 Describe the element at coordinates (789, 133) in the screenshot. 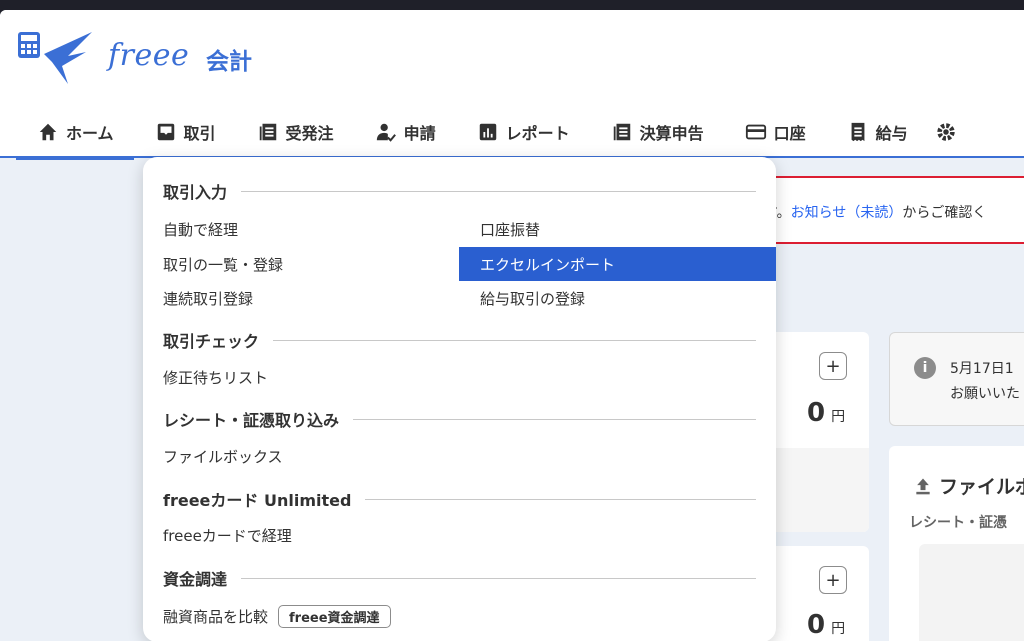

I see `nav-accounts-label: 口座` at that location.